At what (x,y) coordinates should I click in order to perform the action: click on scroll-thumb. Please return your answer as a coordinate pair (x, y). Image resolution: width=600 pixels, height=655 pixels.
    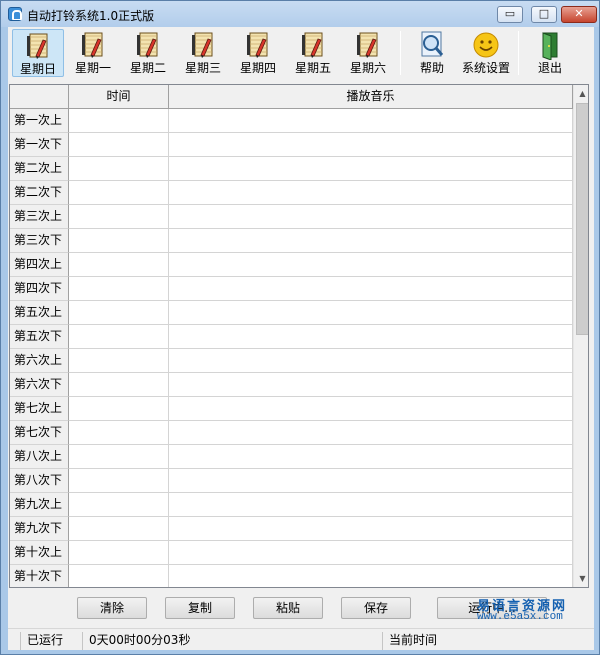
    Looking at the image, I should click on (582, 219).